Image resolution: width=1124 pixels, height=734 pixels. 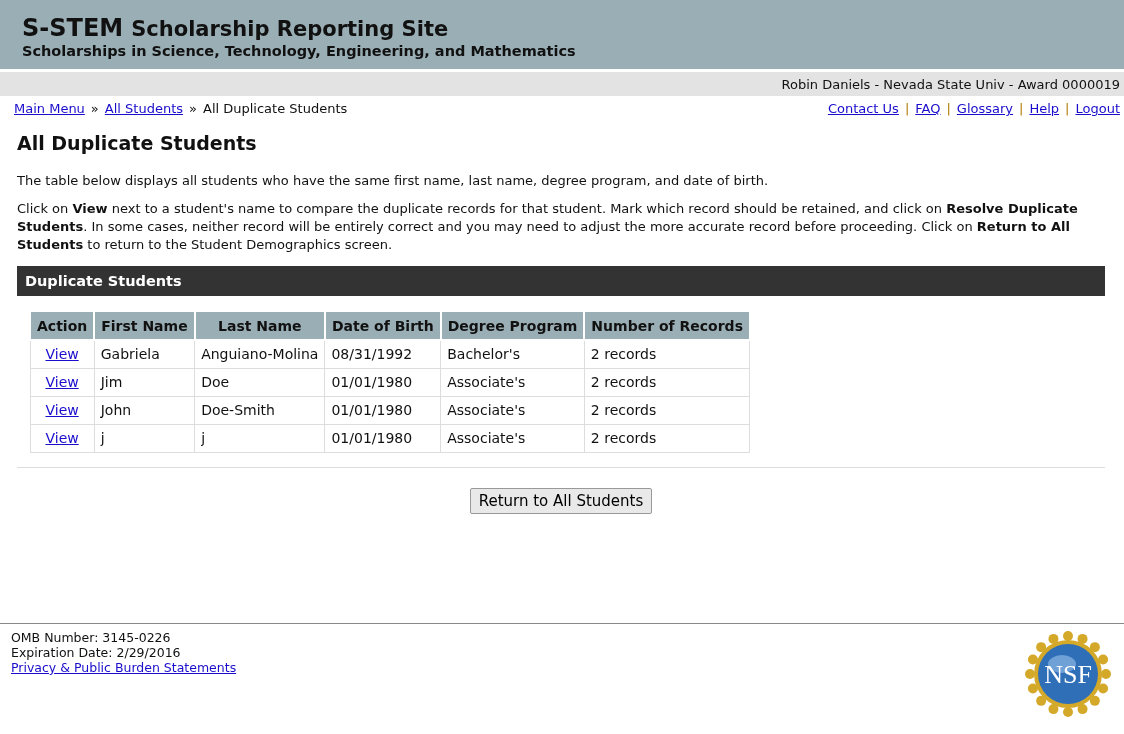 I want to click on section-header: Duplicate Students, so click(x=561, y=281).